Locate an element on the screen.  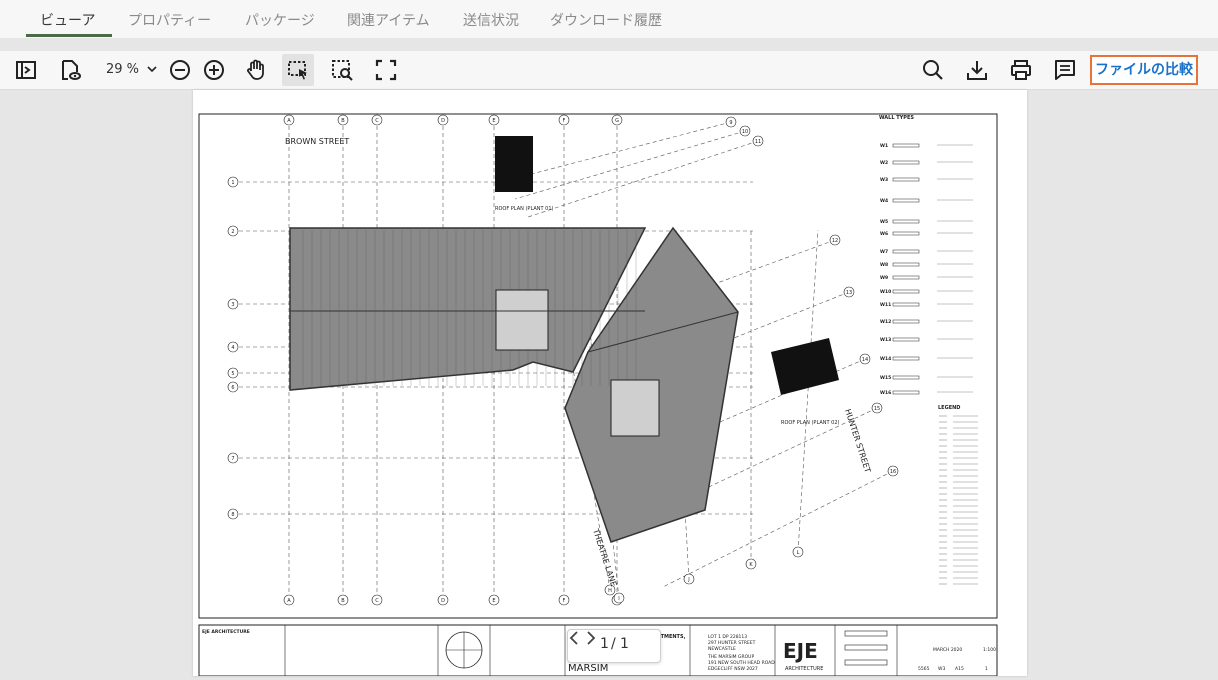
compare-files-button: ファイルの比較 is located at coordinates (1144, 70).